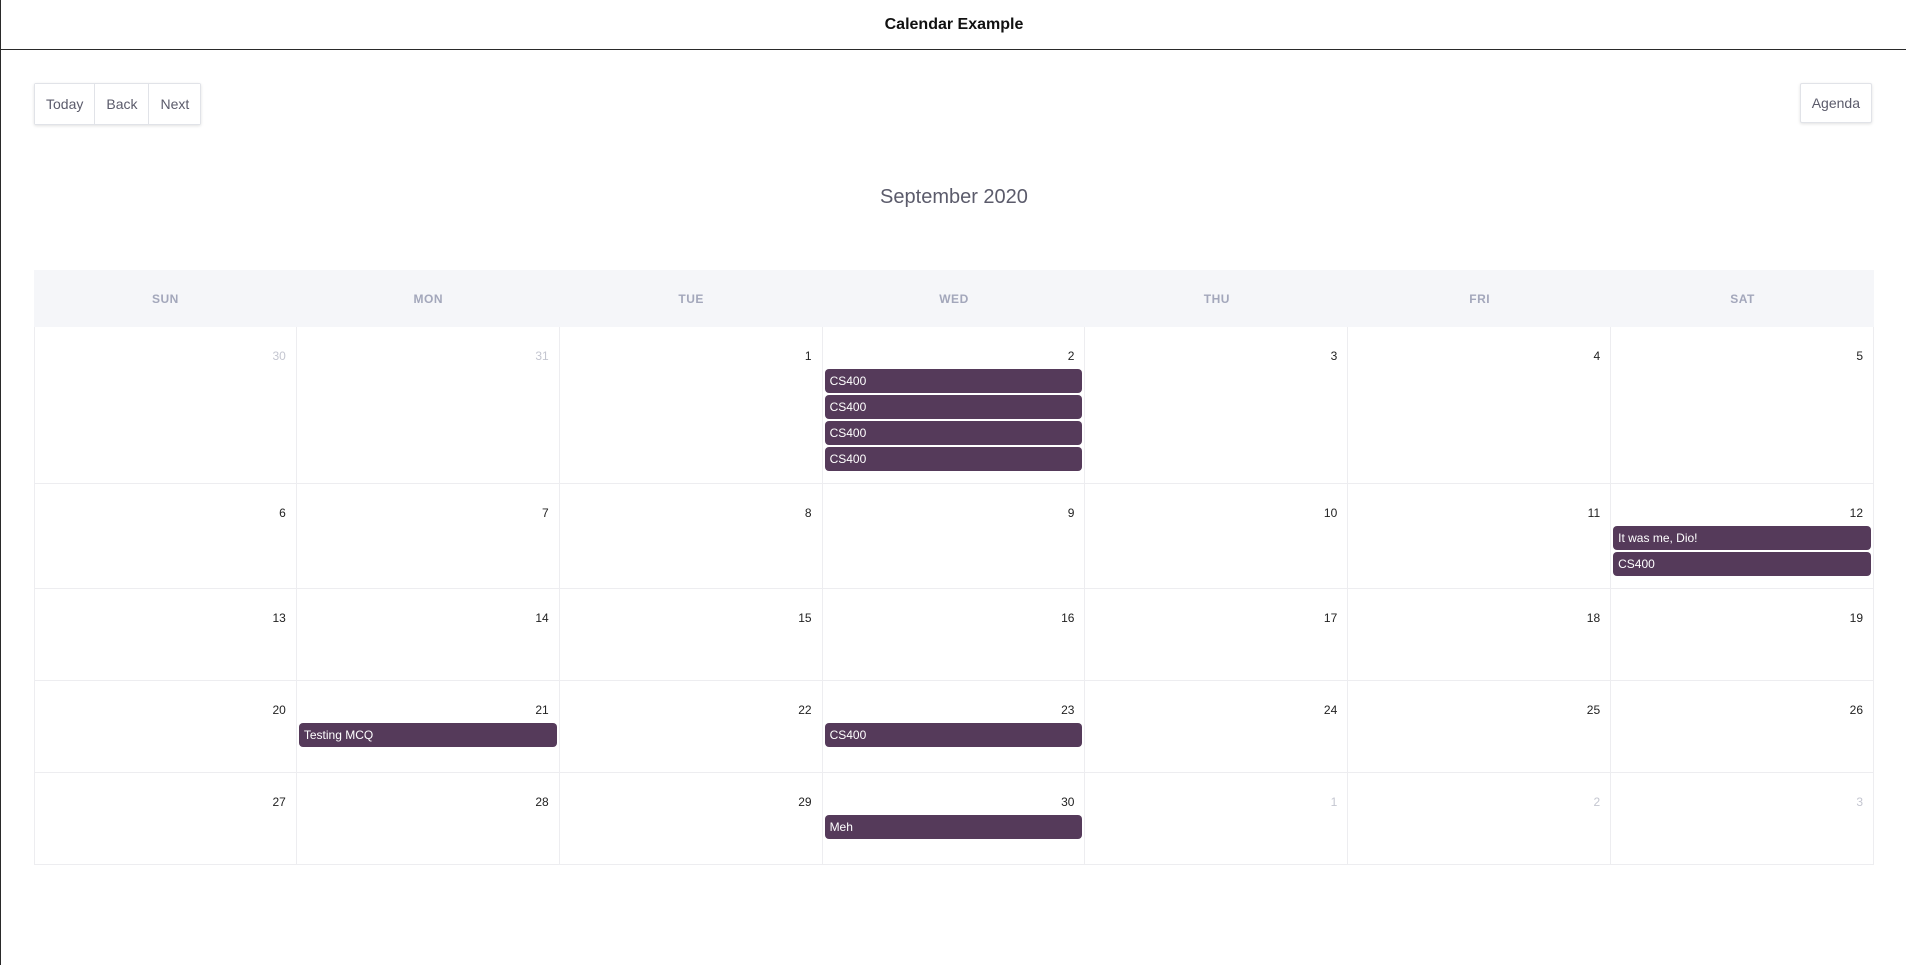  Describe the element at coordinates (424, 513) in the screenshot. I see `day-number: 7` at that location.